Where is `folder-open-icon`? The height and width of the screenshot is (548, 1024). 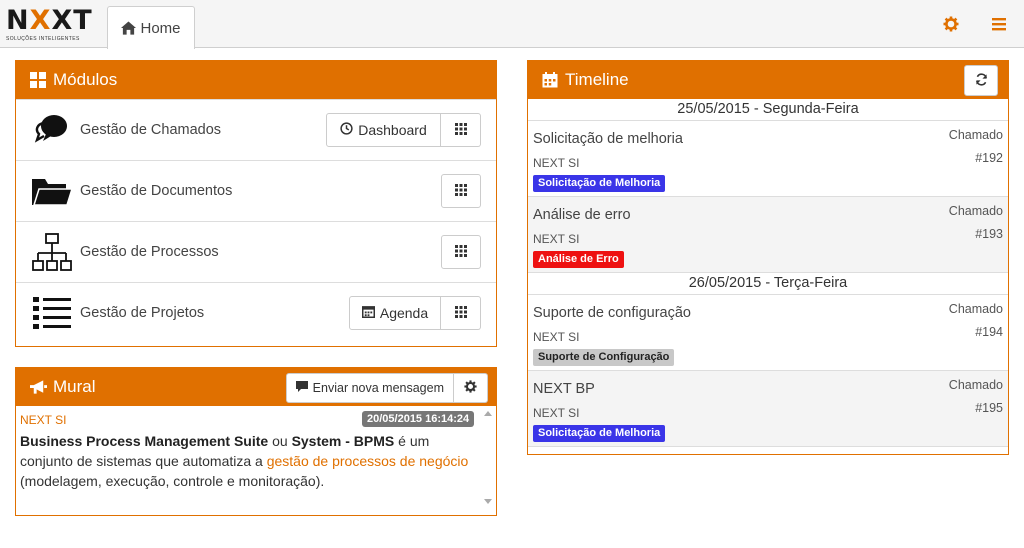
folder-open-icon is located at coordinates (52, 191).